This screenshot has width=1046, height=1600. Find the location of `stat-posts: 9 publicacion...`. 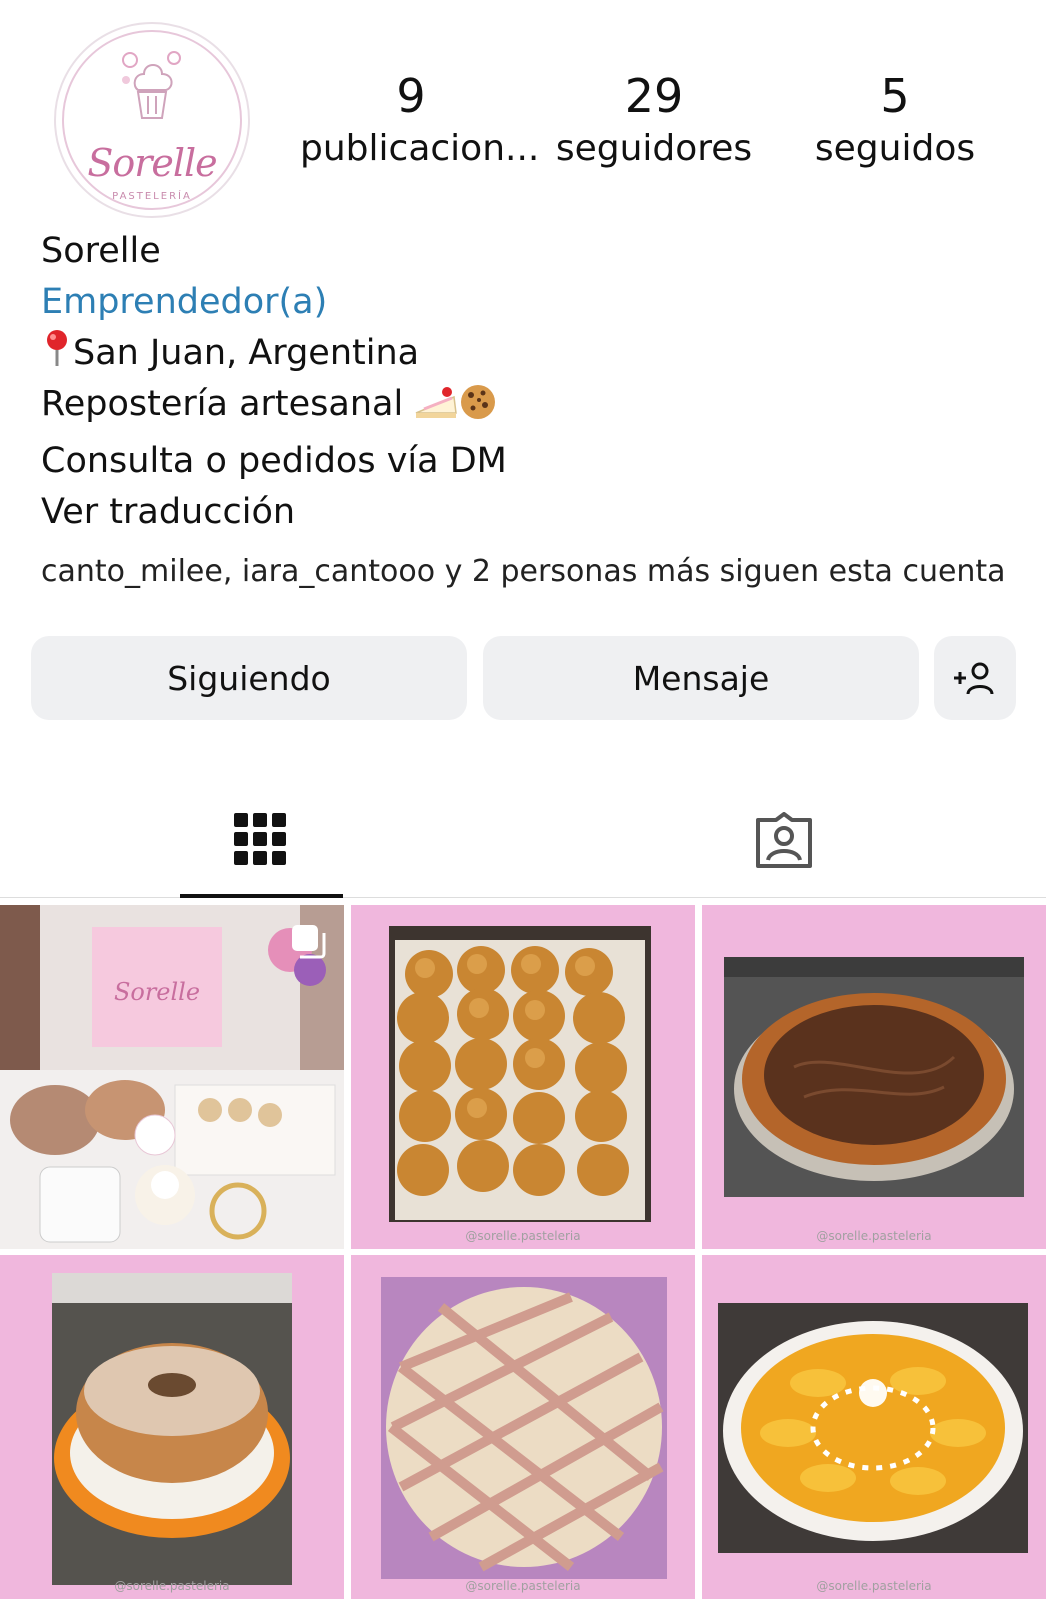

stat-posts: 9 publicacion... is located at coordinates (420, 121).